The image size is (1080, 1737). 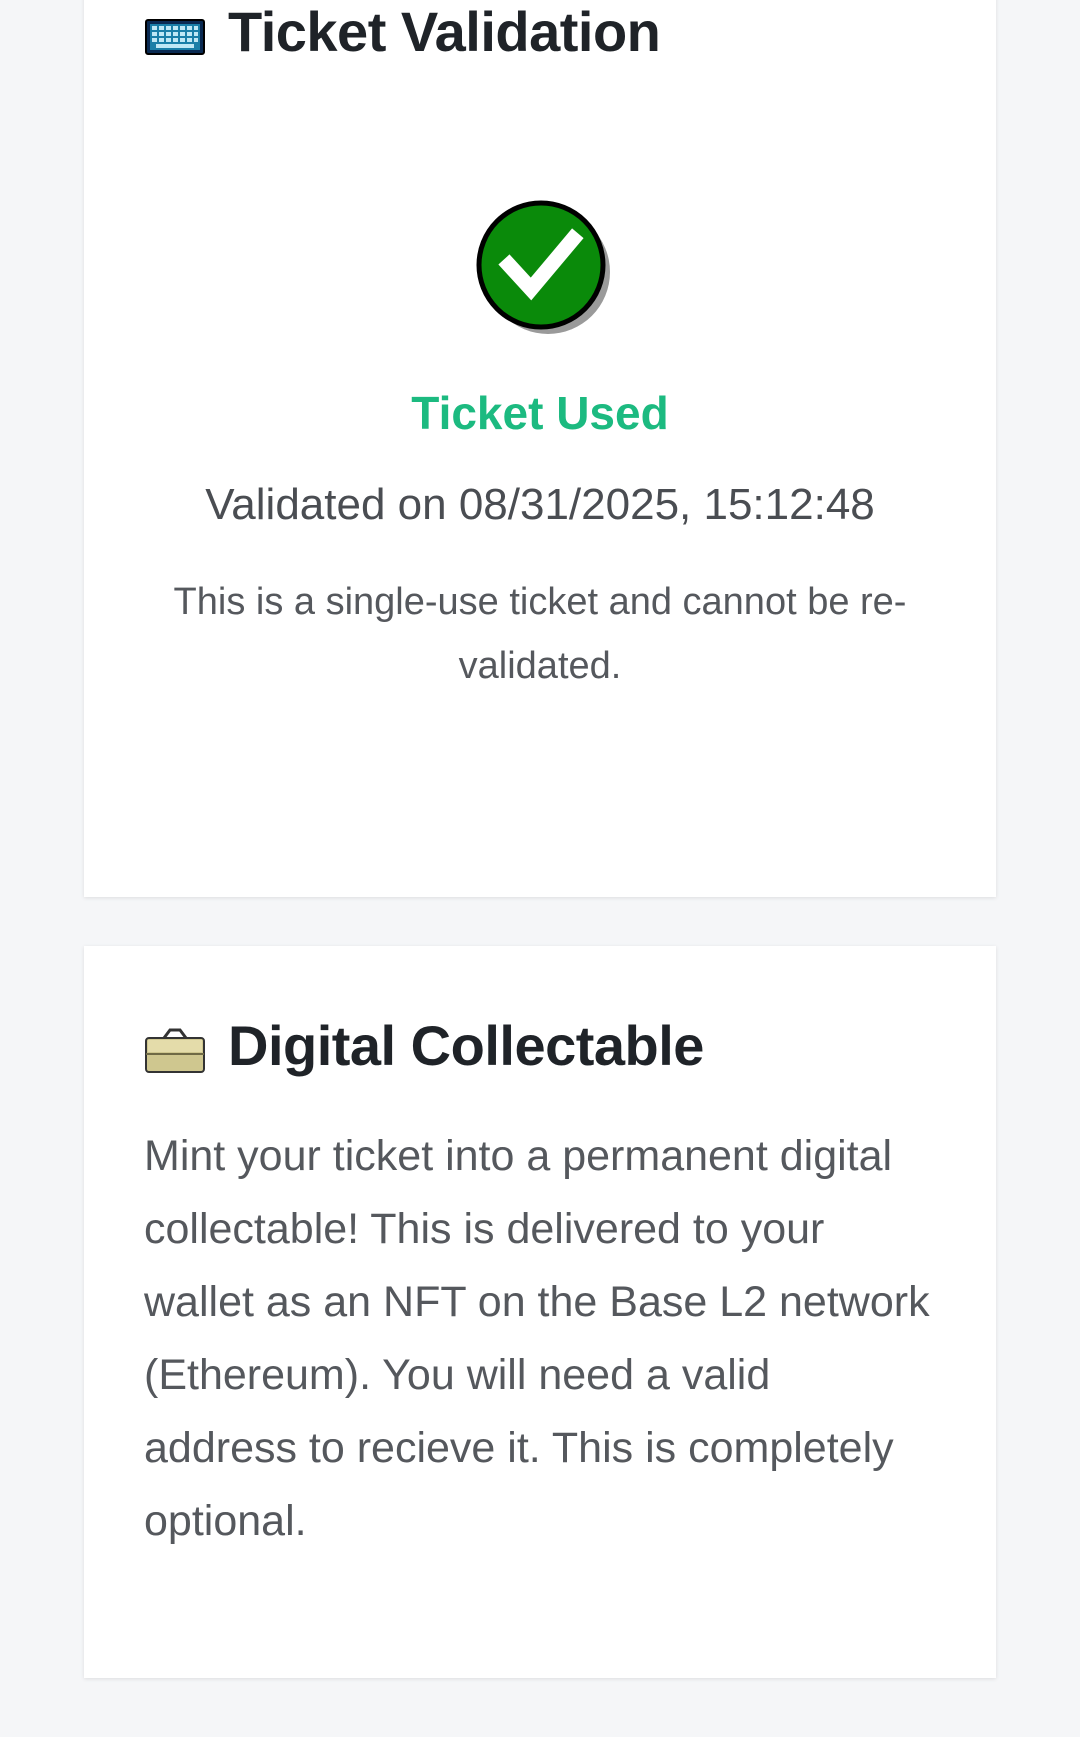 What do you see at coordinates (444, 31) in the screenshot?
I see `ticket-validation-title: Ticket Validation` at bounding box center [444, 31].